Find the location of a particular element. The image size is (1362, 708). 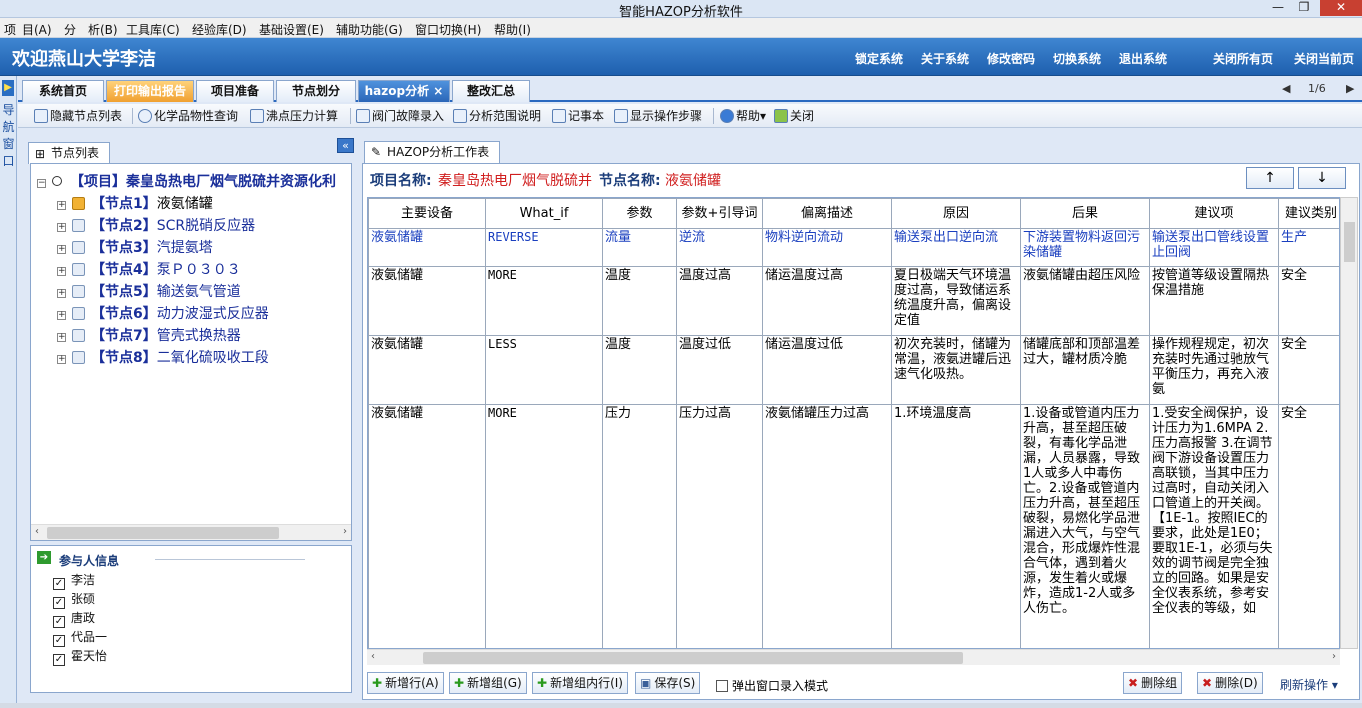

close-button: 关闭 is located at coordinates (794, 116).